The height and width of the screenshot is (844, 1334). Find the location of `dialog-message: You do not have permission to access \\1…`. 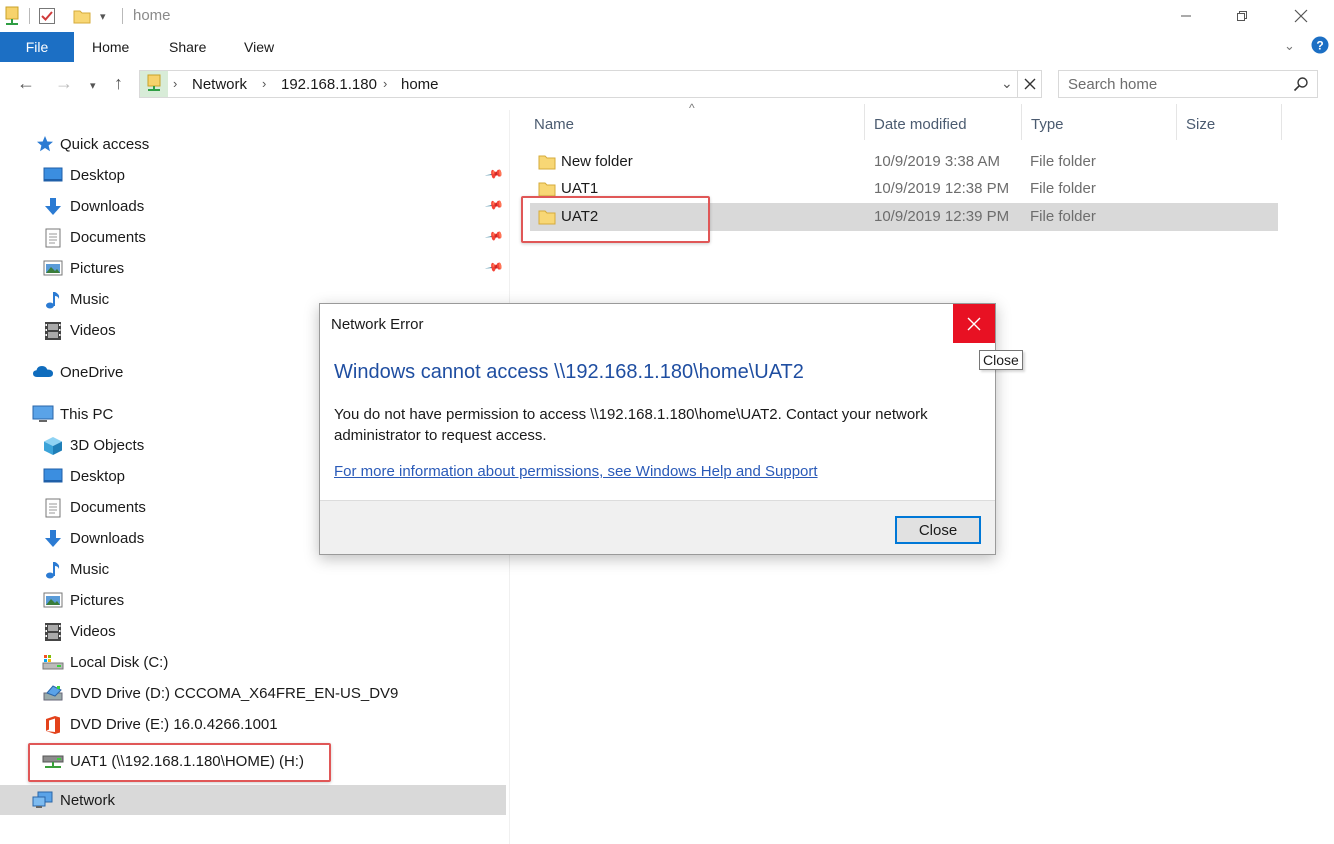

dialog-message: You do not have permission to access \\1… is located at coordinates (631, 425).